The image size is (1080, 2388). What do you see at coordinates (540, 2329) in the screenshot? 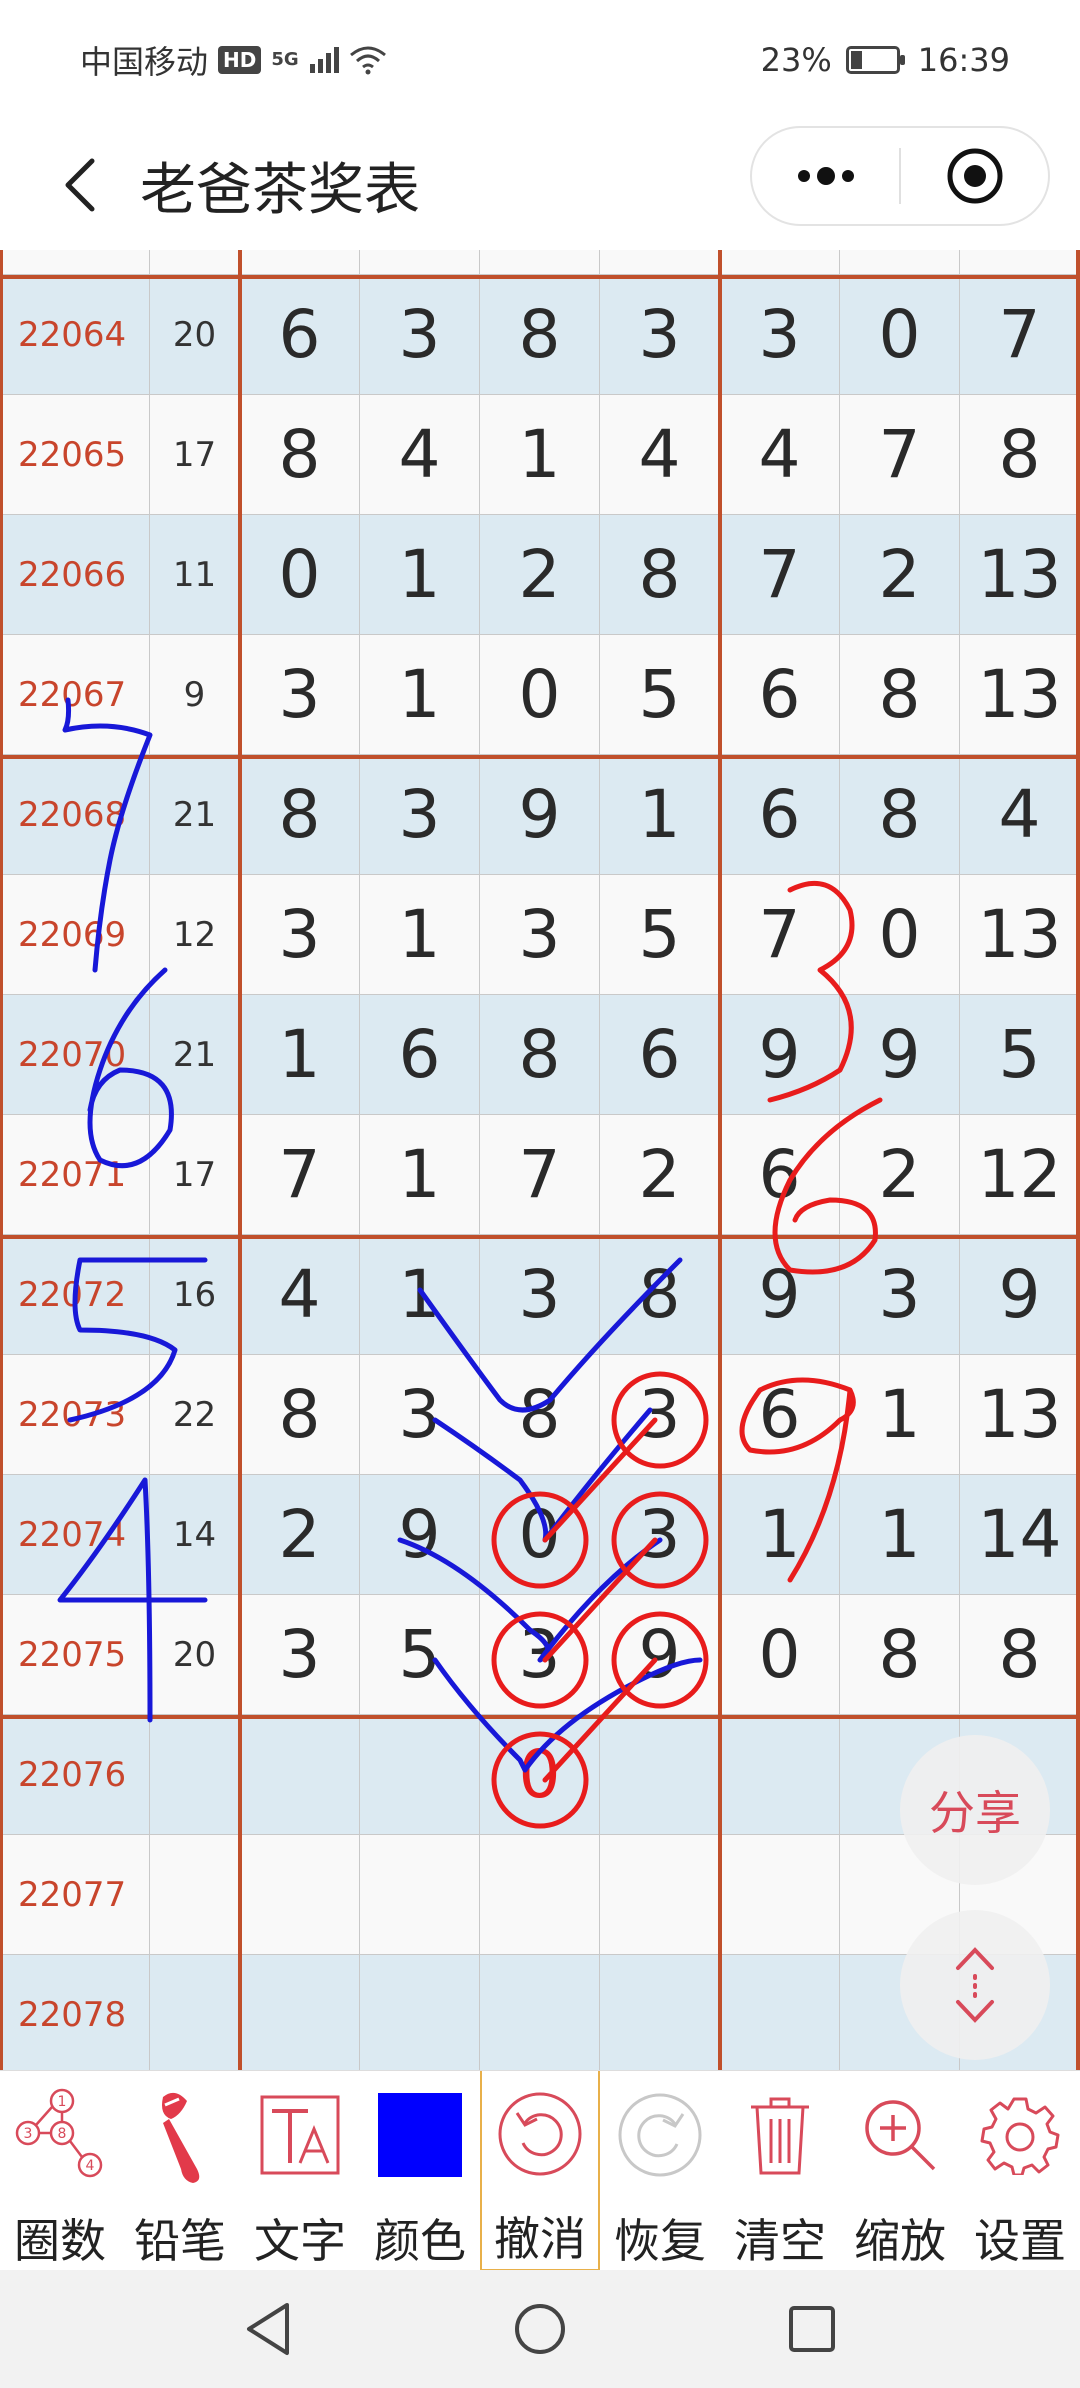
I see `home-circle-icon` at bounding box center [540, 2329].